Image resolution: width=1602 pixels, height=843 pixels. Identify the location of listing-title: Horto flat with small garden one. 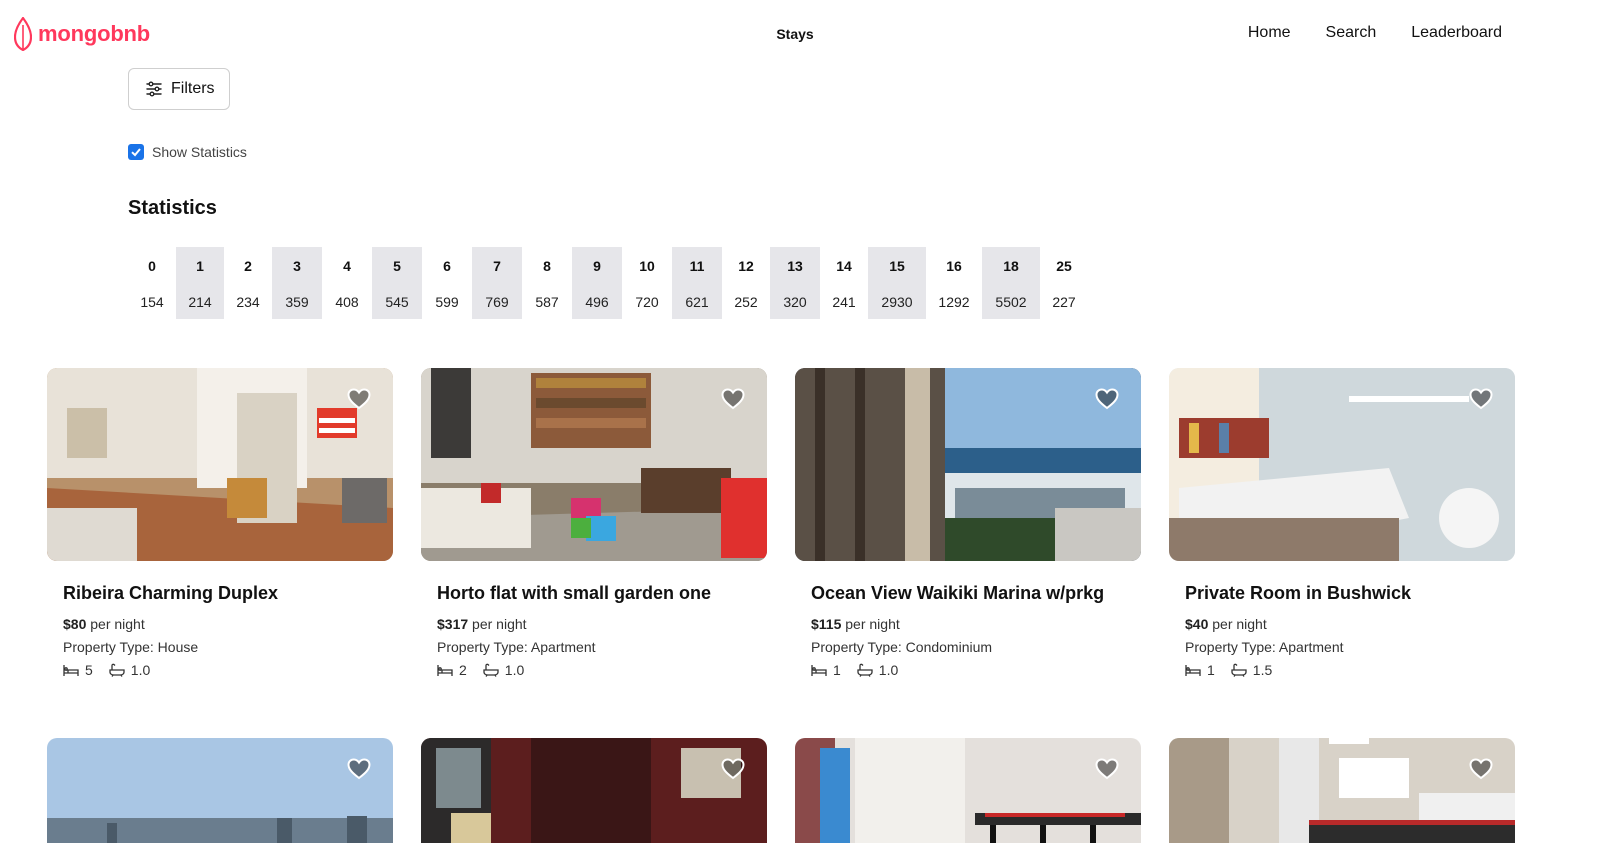
(602, 593).